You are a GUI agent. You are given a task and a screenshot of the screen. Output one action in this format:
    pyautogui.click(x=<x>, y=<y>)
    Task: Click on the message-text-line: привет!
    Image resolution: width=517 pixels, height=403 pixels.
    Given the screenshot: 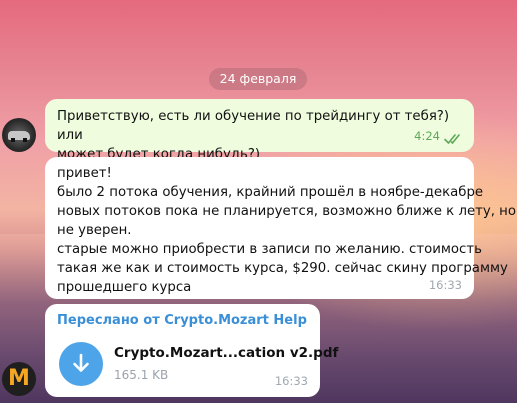 What is the action you would take?
    pyautogui.click(x=84, y=173)
    